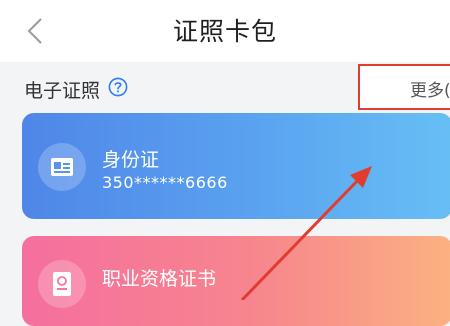 The image size is (450, 326). Describe the element at coordinates (62, 91) in the screenshot. I see `section-title: 电子证照` at that location.